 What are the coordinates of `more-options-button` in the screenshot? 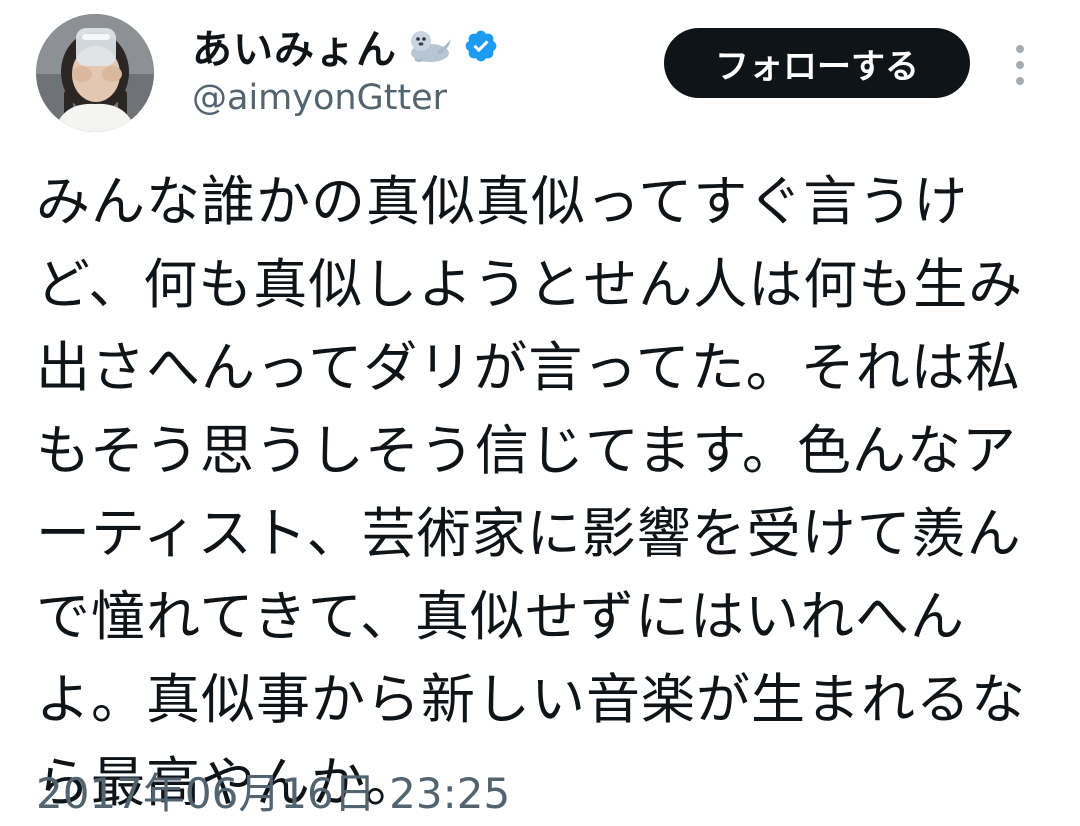 It's located at (1020, 65).